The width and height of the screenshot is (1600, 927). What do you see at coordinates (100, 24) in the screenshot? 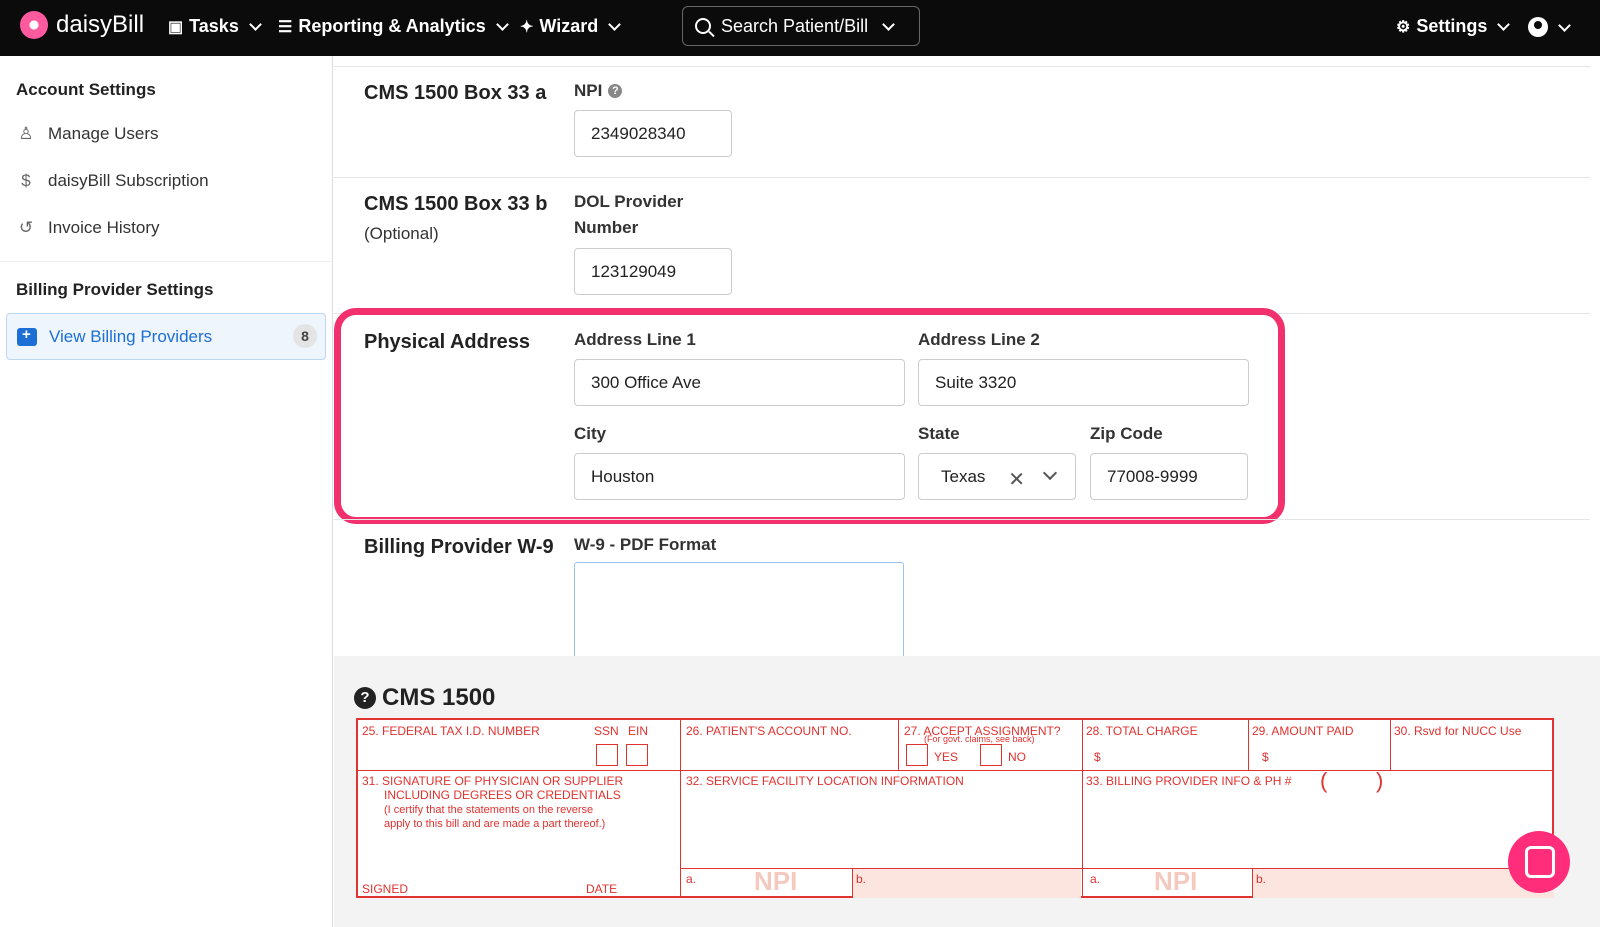
I see `brand-name: daisyBill` at bounding box center [100, 24].